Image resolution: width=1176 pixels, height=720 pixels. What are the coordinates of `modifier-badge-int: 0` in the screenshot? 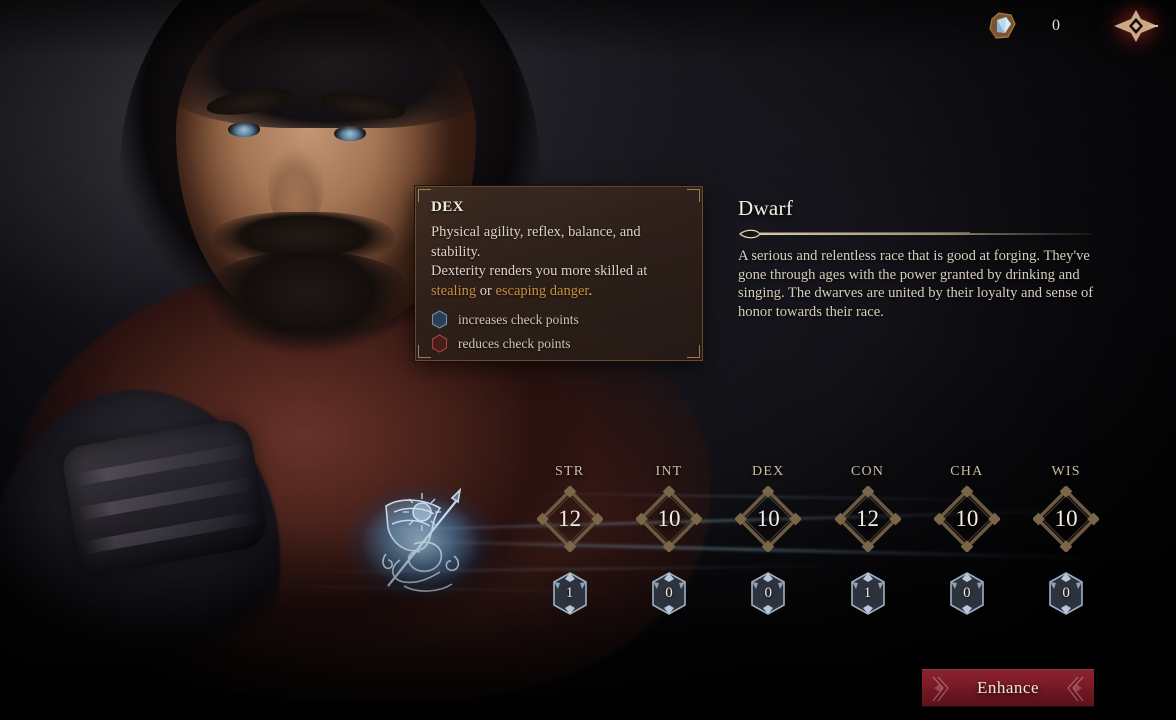 It's located at (669, 593).